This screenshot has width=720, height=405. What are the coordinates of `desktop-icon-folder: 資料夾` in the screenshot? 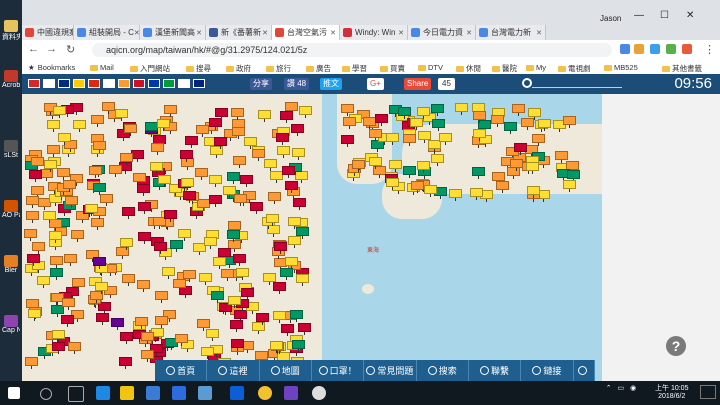 It's located at (11, 31).